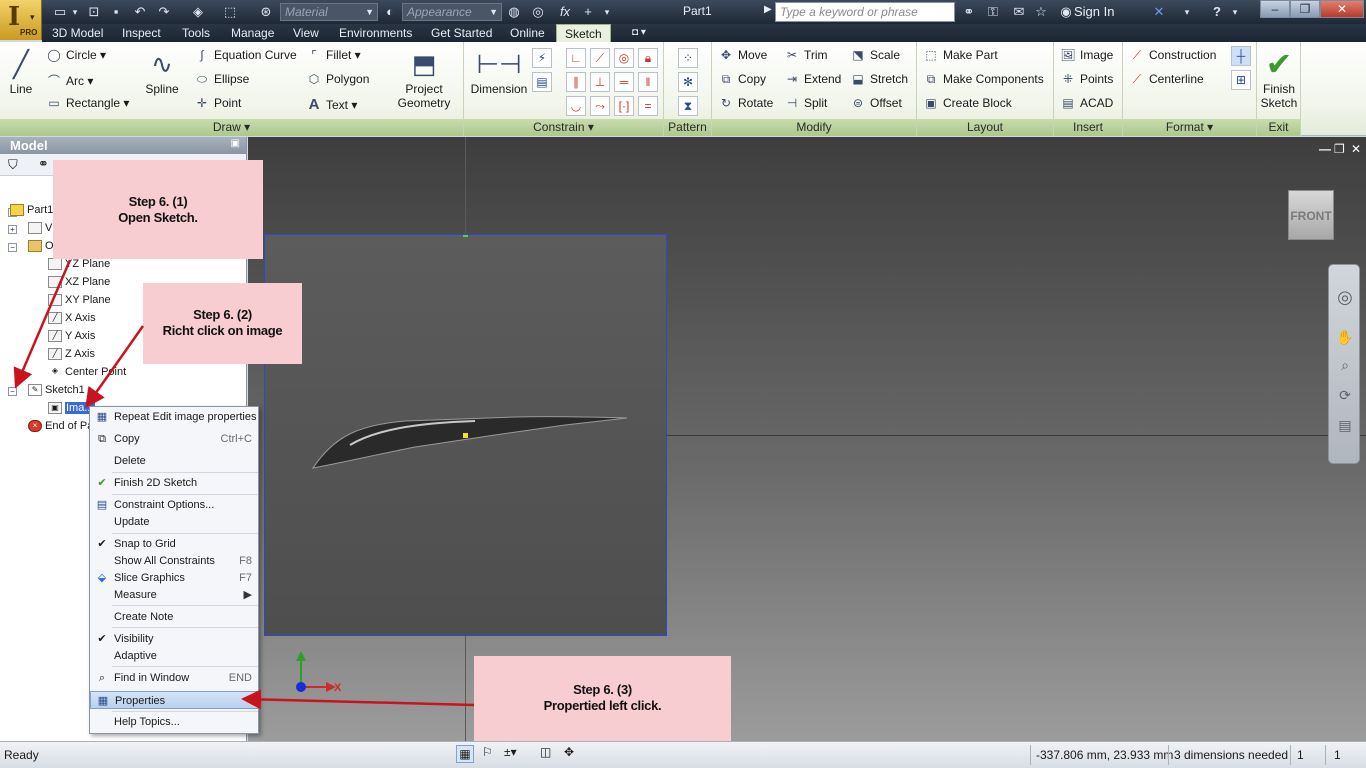  What do you see at coordinates (1086, 79) in the screenshot?
I see `points-button: ⁜ Points` at bounding box center [1086, 79].